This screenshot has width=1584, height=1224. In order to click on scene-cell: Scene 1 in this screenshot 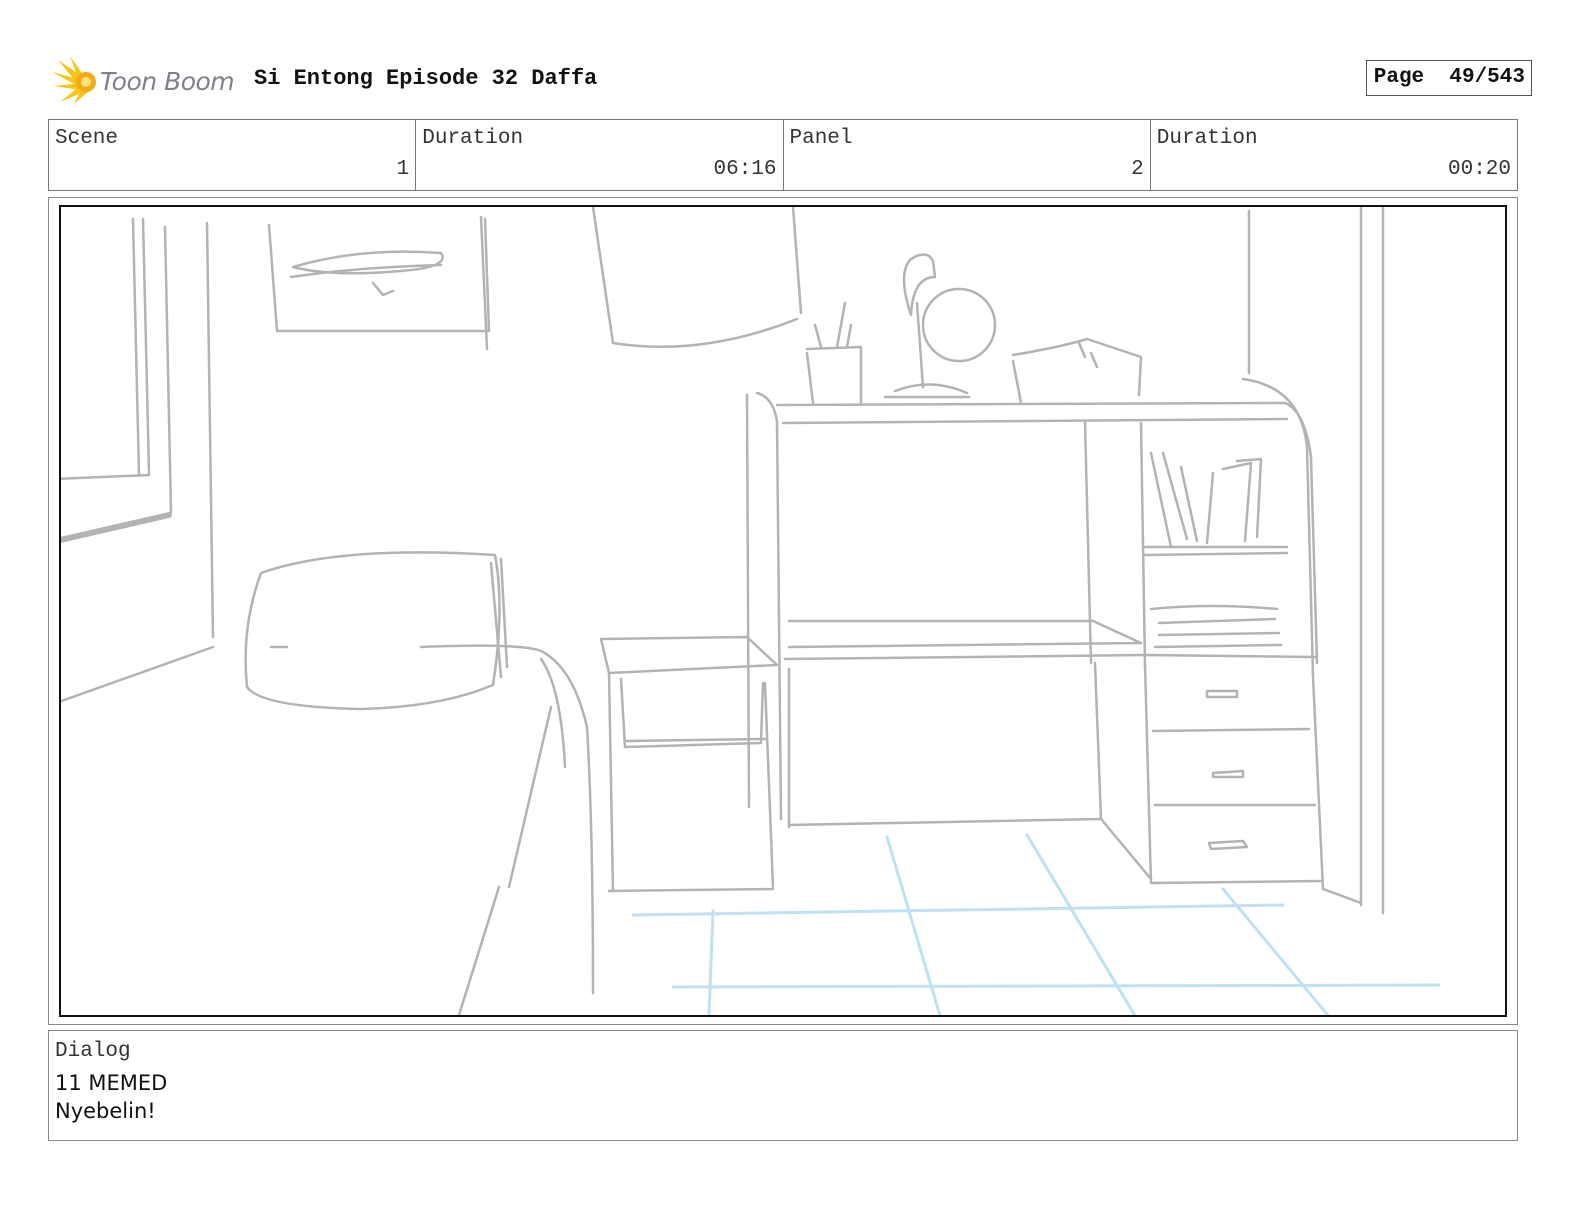, I will do `click(233, 155)`.